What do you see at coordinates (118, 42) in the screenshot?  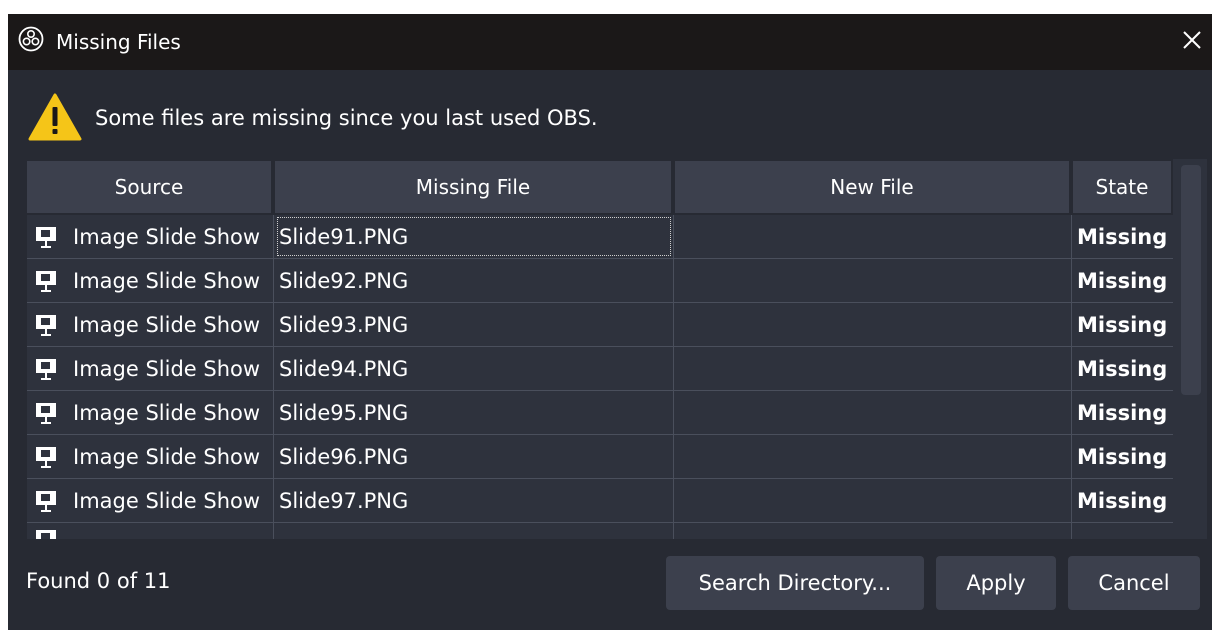 I see `window-title: Missing Files` at bounding box center [118, 42].